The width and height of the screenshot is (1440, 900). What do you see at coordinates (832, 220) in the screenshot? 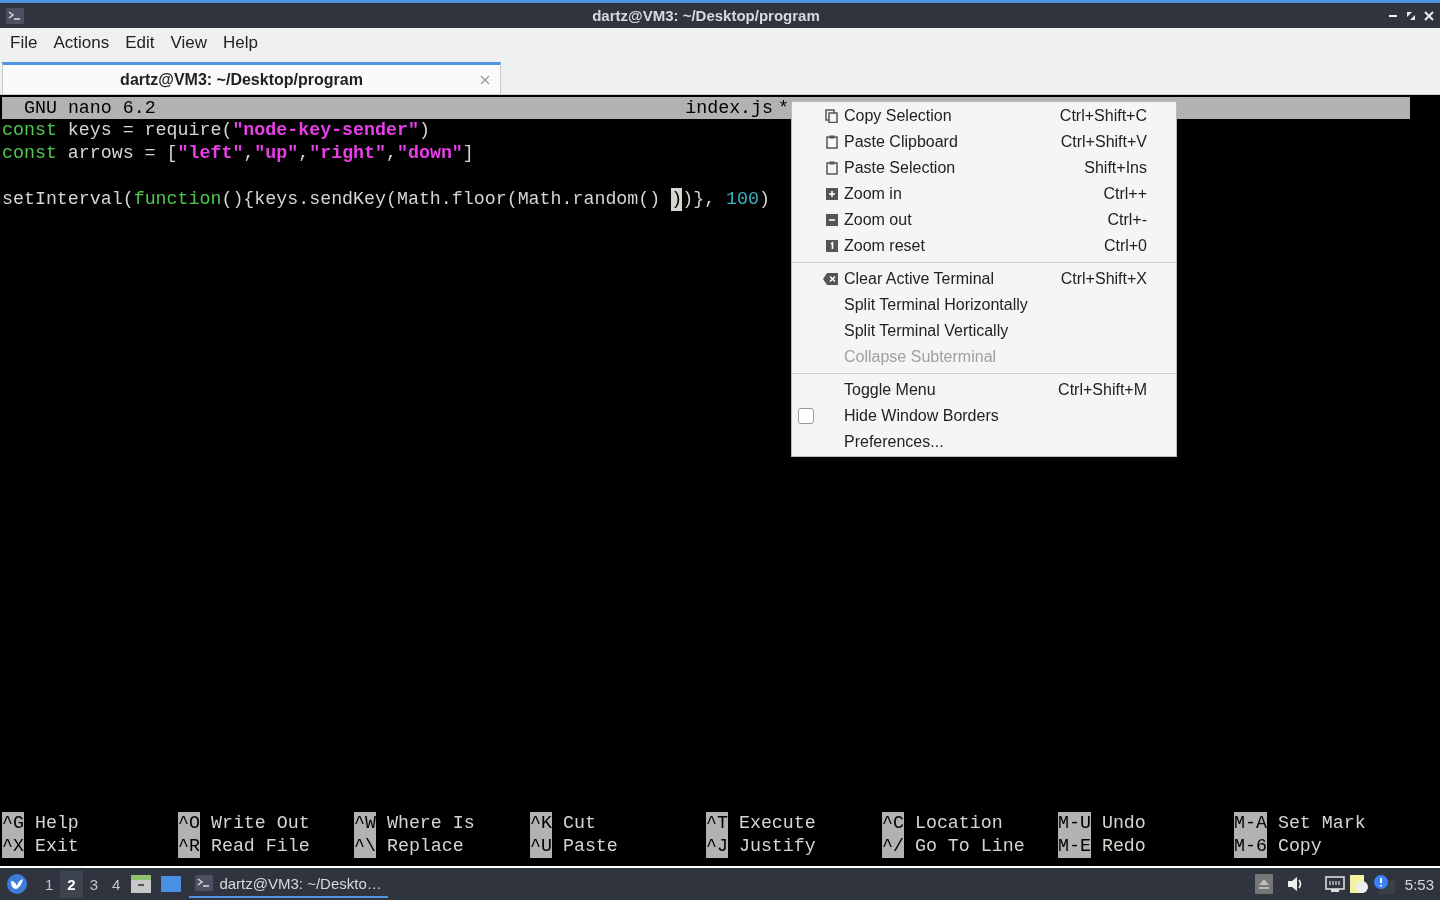
I see `minus-icon` at bounding box center [832, 220].